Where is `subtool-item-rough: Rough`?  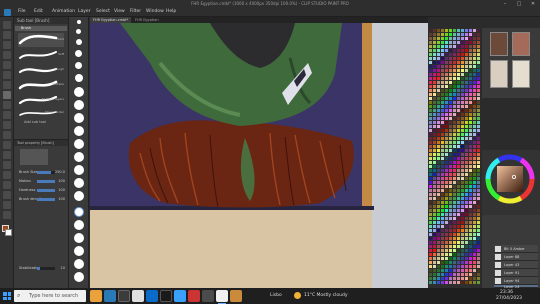
subtool-item-rough: Rough is located at coordinates (41, 70).